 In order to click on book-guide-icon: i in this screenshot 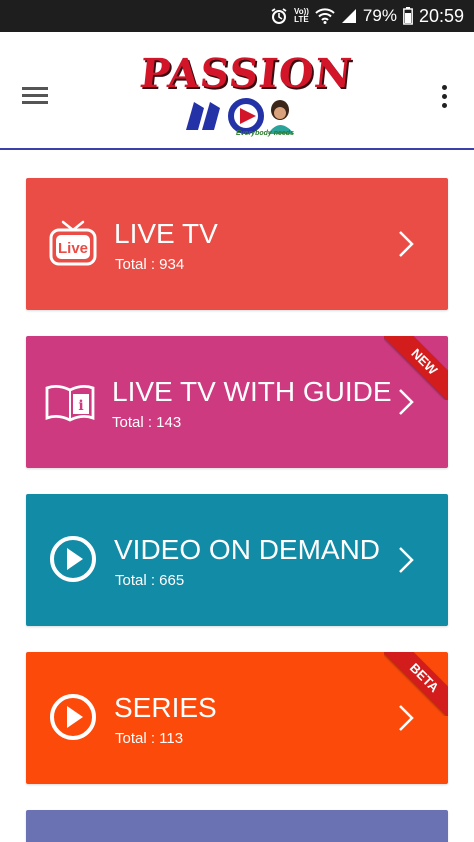, I will do `click(69, 401)`.